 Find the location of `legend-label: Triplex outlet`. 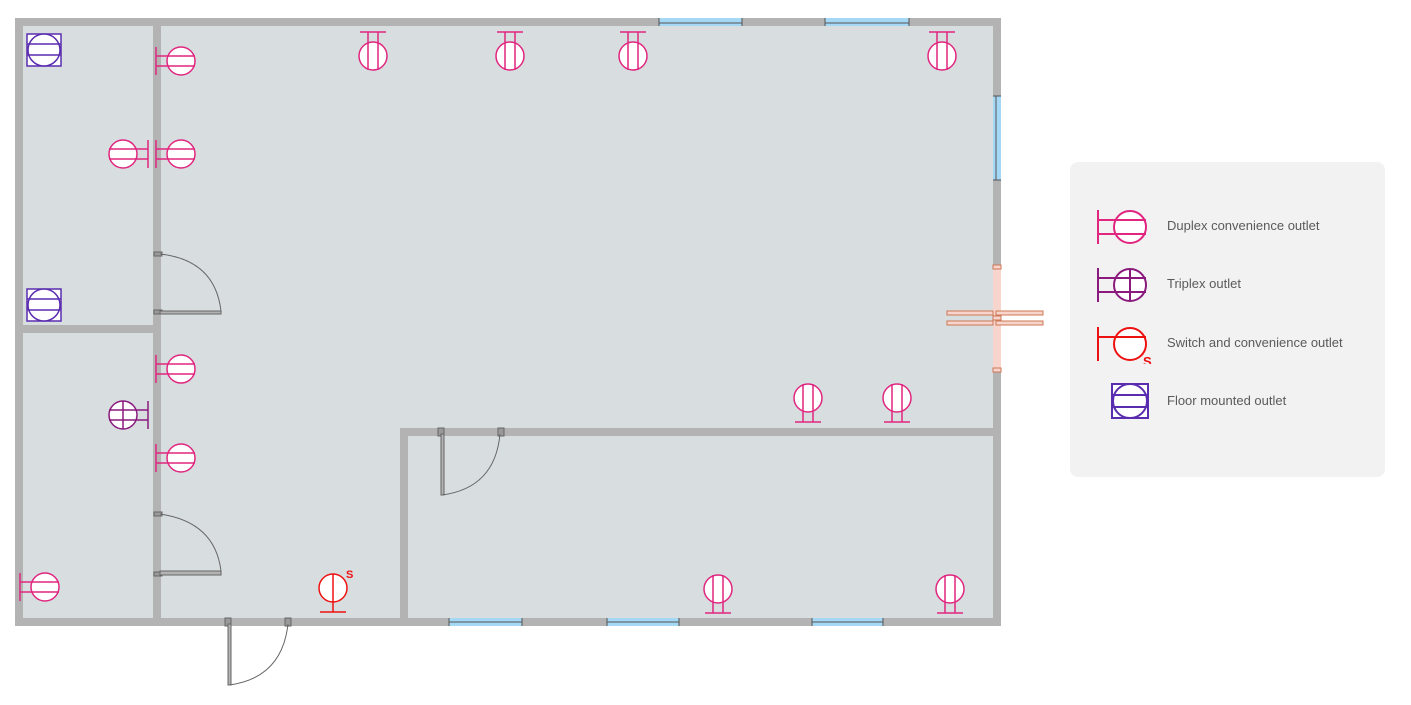

legend-label: Triplex outlet is located at coordinates (1204, 283).